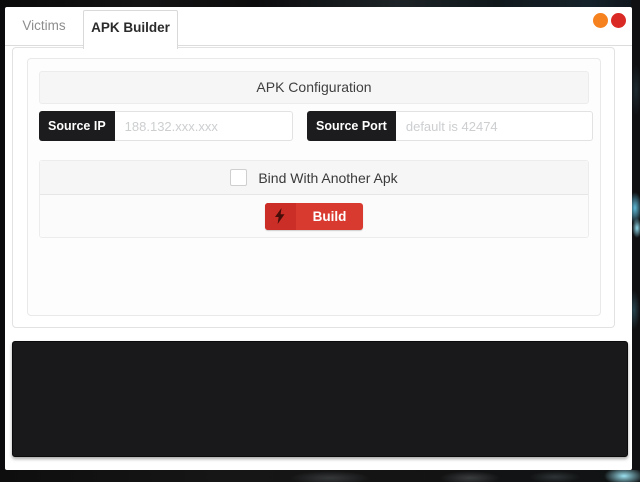 This screenshot has height=482, width=640. I want to click on section-title: APK Configuration, so click(314, 87).